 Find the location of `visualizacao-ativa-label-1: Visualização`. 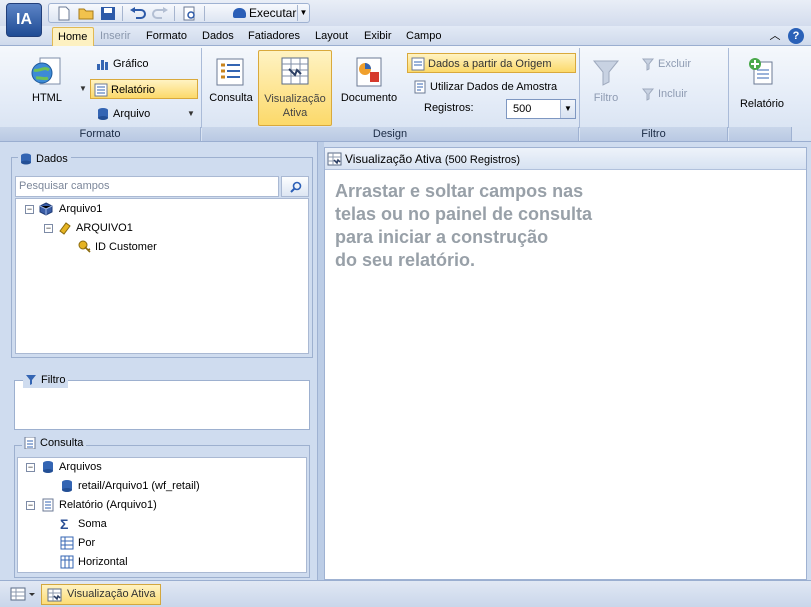

visualizacao-ativa-label-1: Visualização is located at coordinates (295, 99).